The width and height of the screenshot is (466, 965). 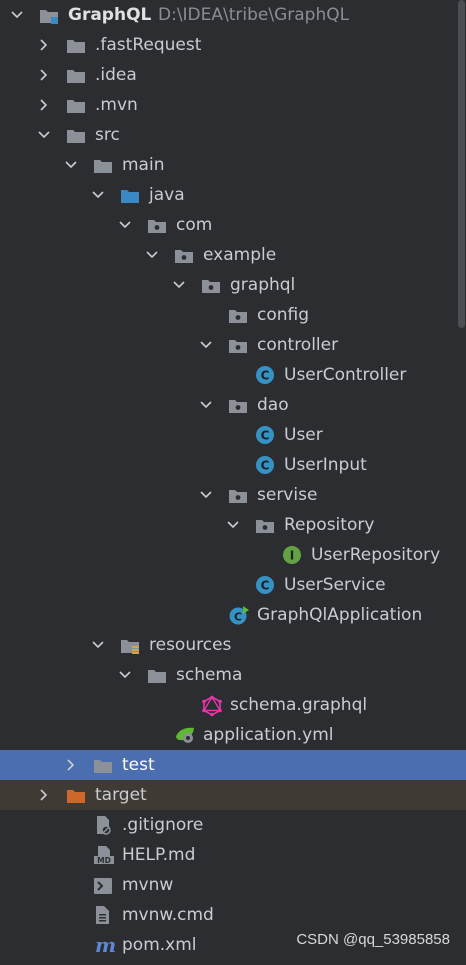 What do you see at coordinates (233, 225) in the screenshot?
I see `tree-node-com: com` at bounding box center [233, 225].